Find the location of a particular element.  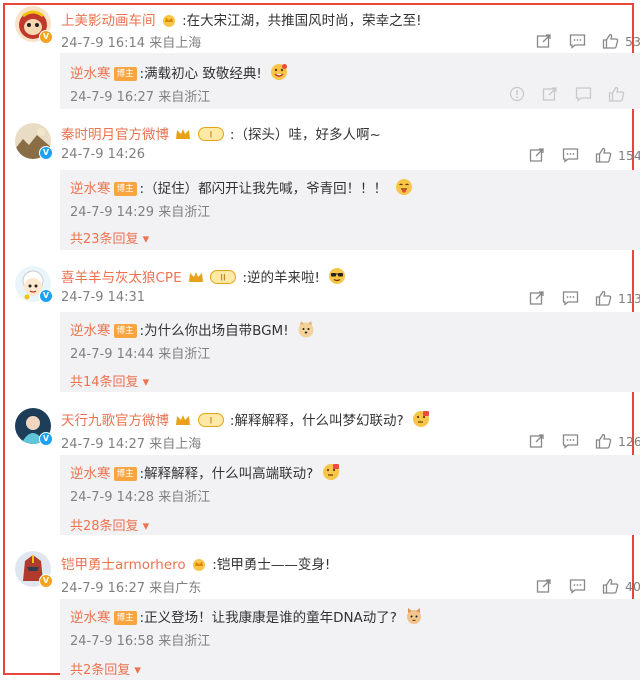

svg-text: II is located at coordinates (223, 279).